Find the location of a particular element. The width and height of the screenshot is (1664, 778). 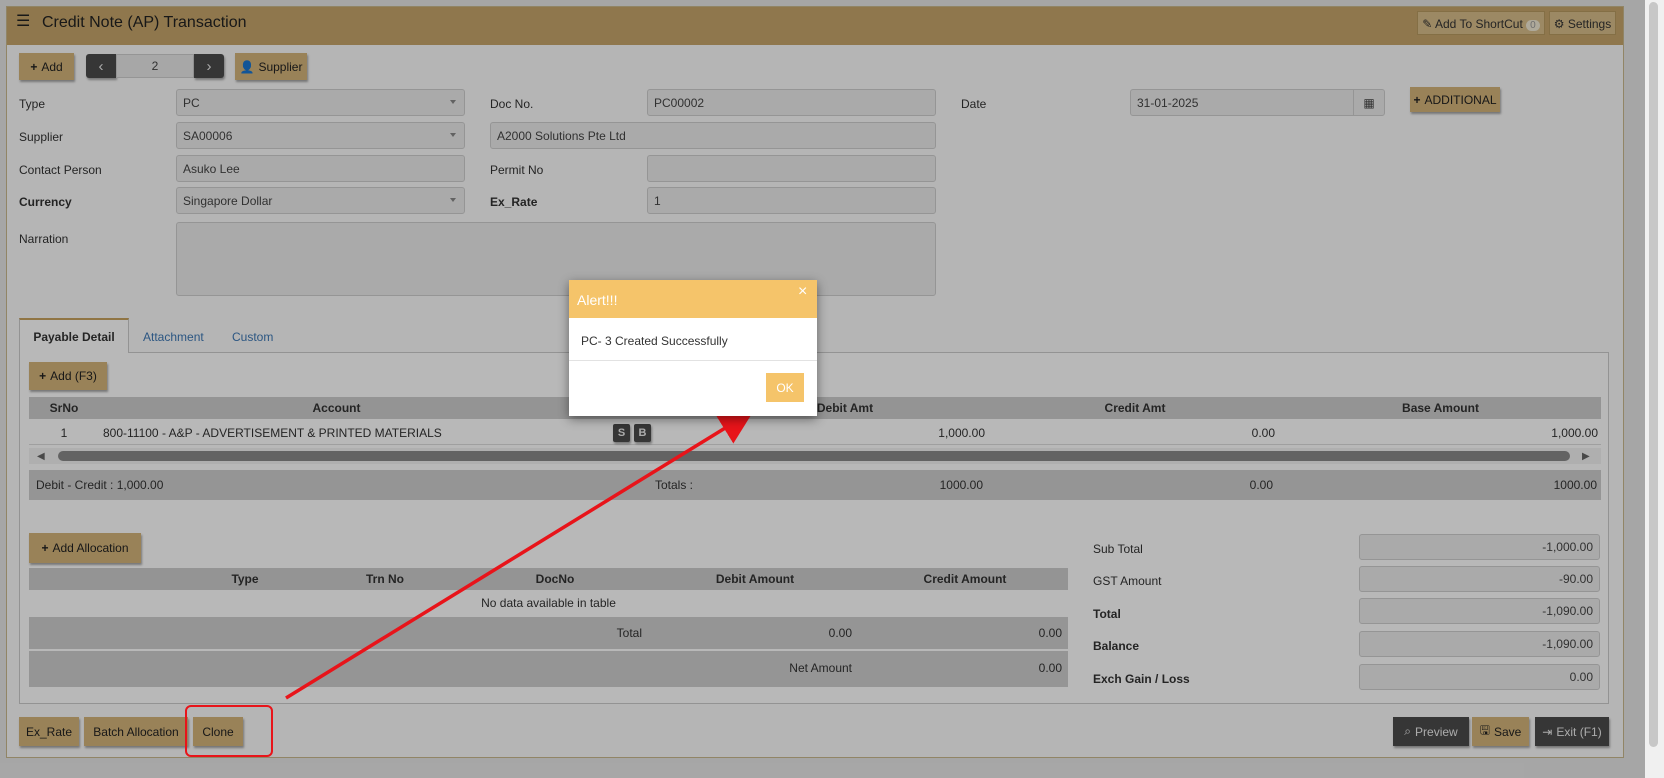

alert-message: PC- 3 Created Successfully is located at coordinates (654, 341).